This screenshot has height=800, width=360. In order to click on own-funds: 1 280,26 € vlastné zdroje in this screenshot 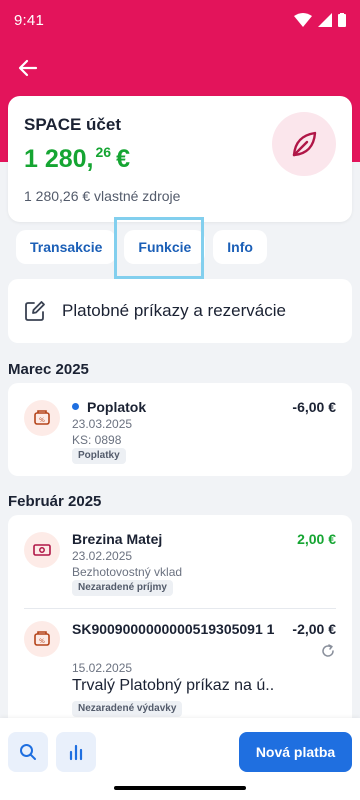, I will do `click(102, 196)`.